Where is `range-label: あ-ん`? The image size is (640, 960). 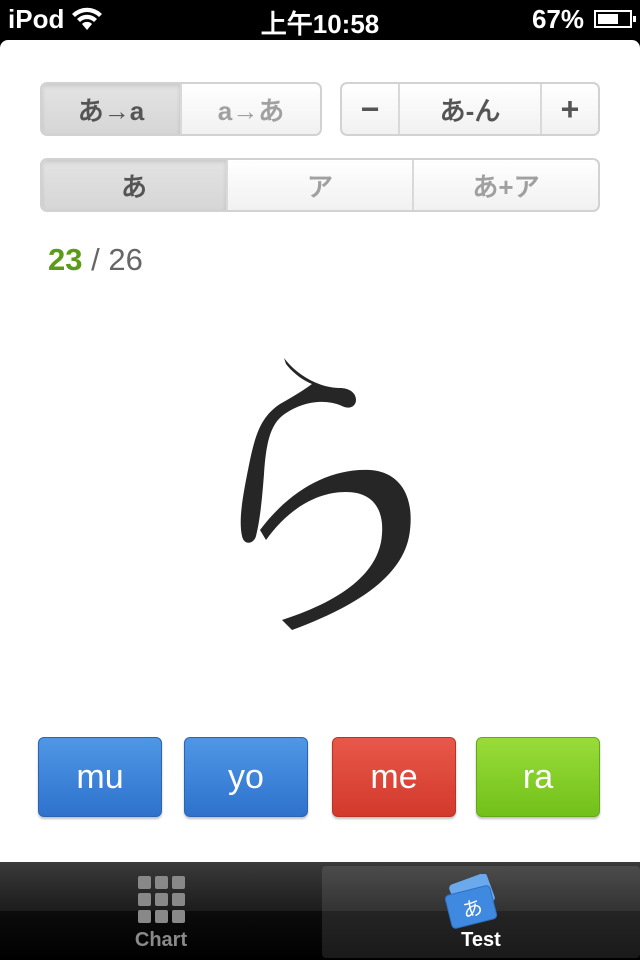 range-label: あ-ん is located at coordinates (469, 109).